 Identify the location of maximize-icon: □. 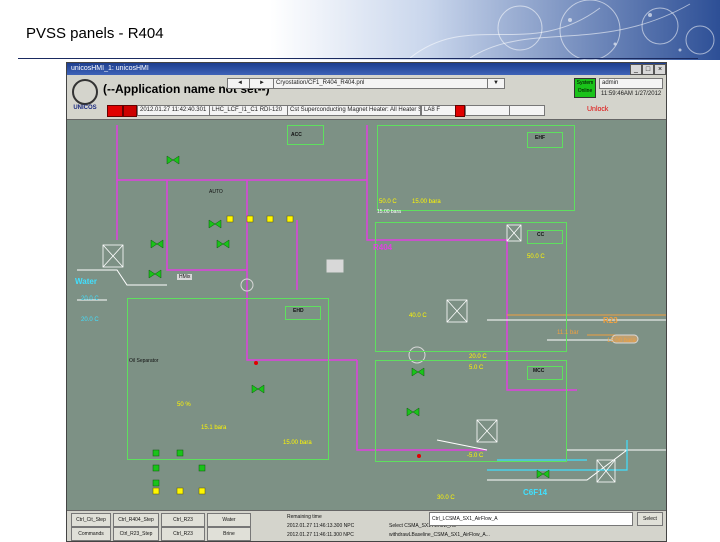
(648, 69).